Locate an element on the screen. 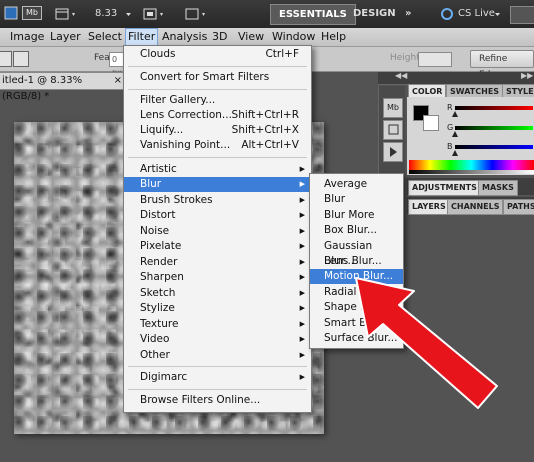 This screenshot has height=462, width=534. document-title: itled-1 @ 8.33% (RGB/8) * is located at coordinates (42, 88).